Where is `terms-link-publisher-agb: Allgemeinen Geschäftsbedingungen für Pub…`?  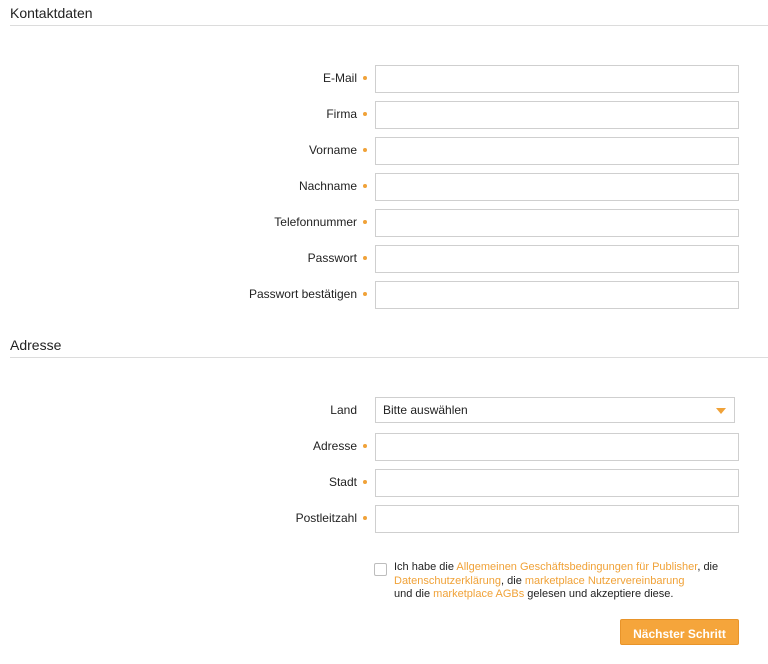 terms-link-publisher-agb: Allgemeinen Geschäftsbedingungen für Pub… is located at coordinates (576, 567).